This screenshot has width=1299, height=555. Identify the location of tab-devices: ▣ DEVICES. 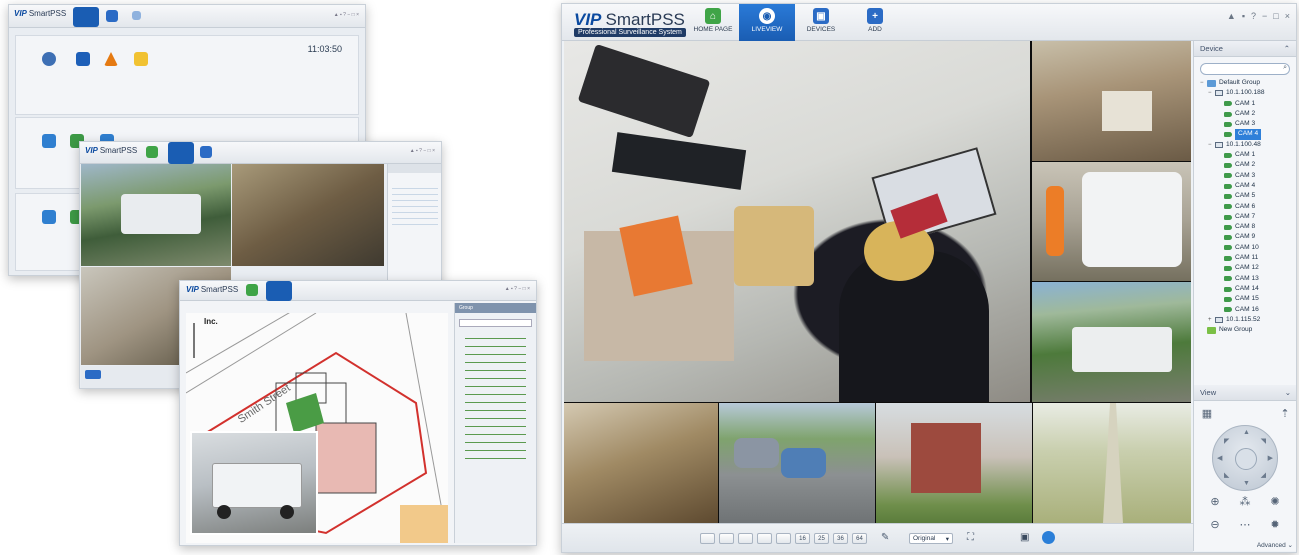
(821, 22).